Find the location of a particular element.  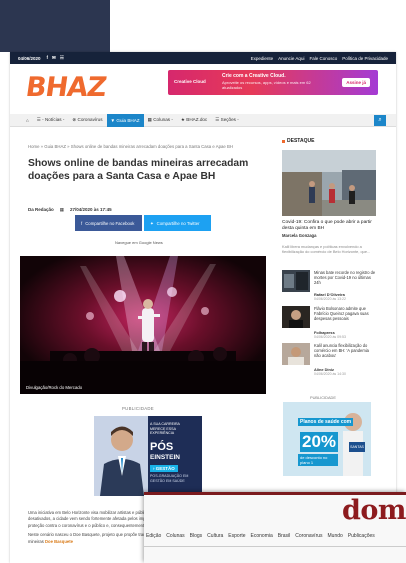

nav-secoes: ☰ Seções - is located at coordinates (227, 120).